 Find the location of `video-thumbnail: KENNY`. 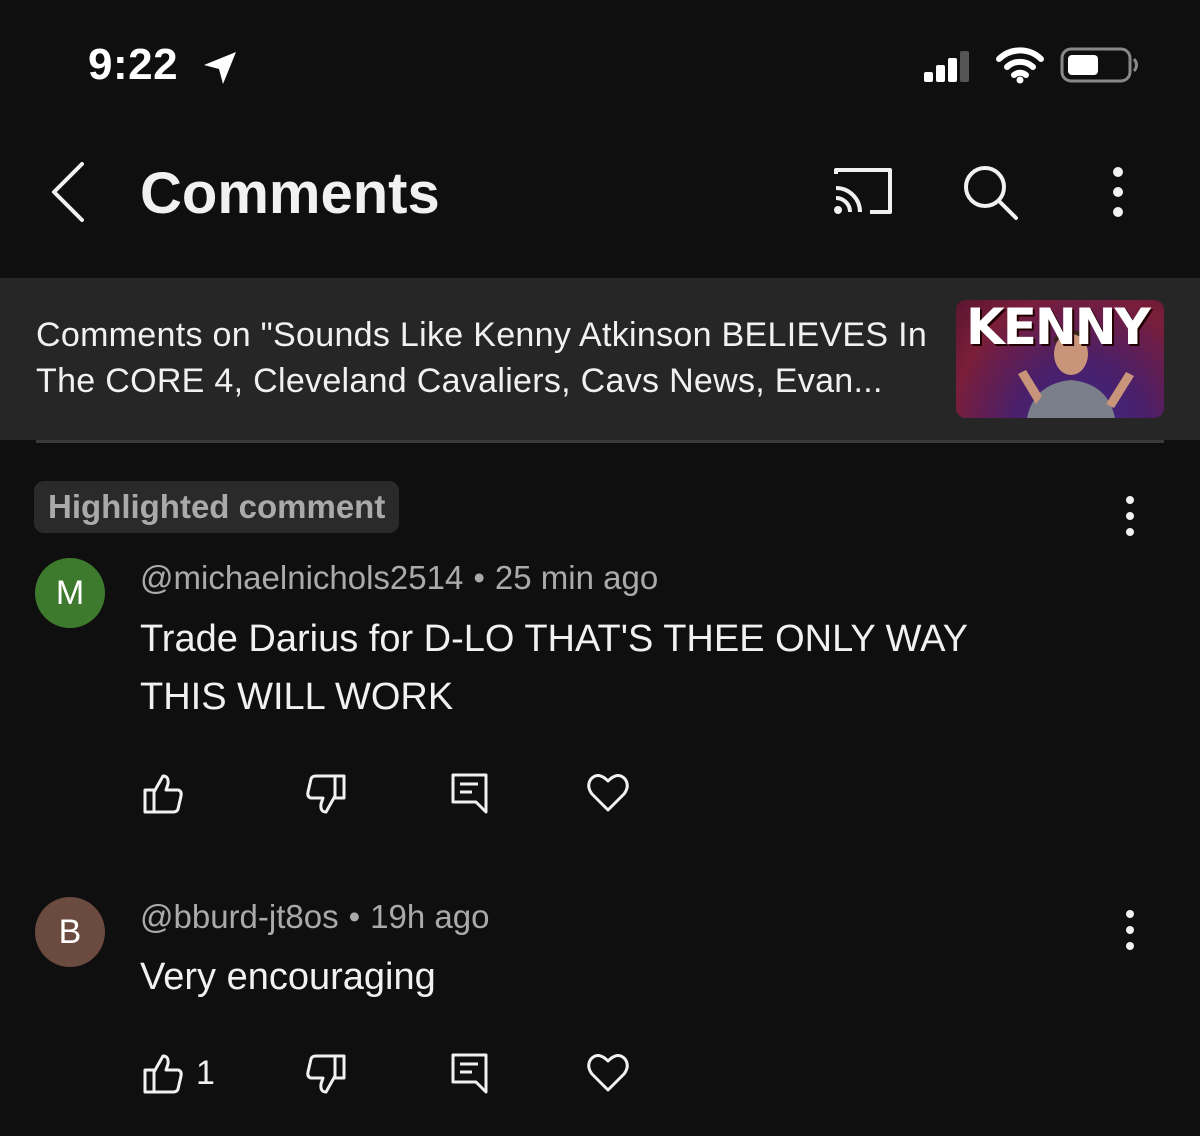

video-thumbnail: KENNY is located at coordinates (1060, 359).